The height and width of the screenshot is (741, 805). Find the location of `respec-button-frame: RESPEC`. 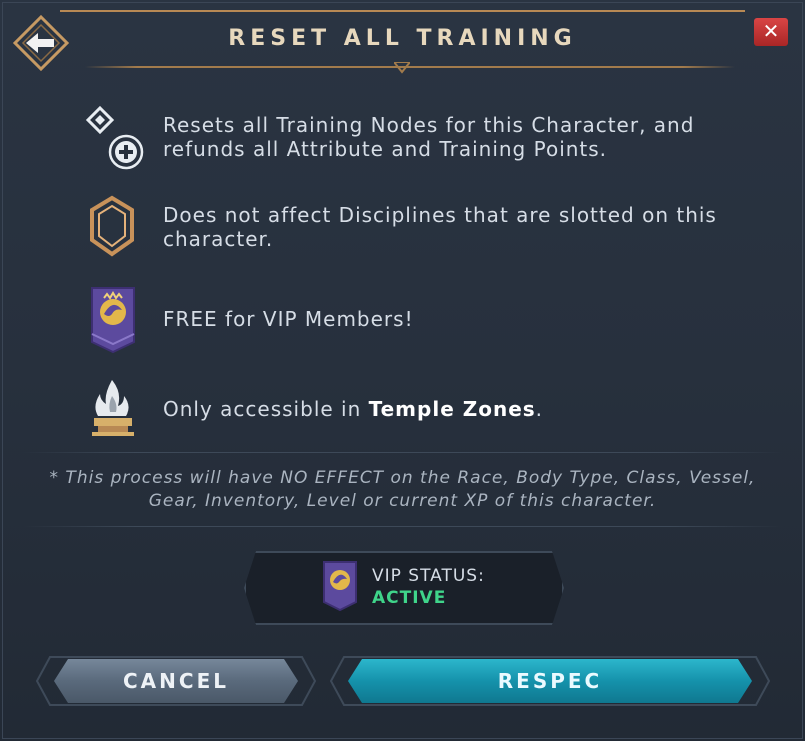

respec-button-frame: RESPEC is located at coordinates (550, 681).